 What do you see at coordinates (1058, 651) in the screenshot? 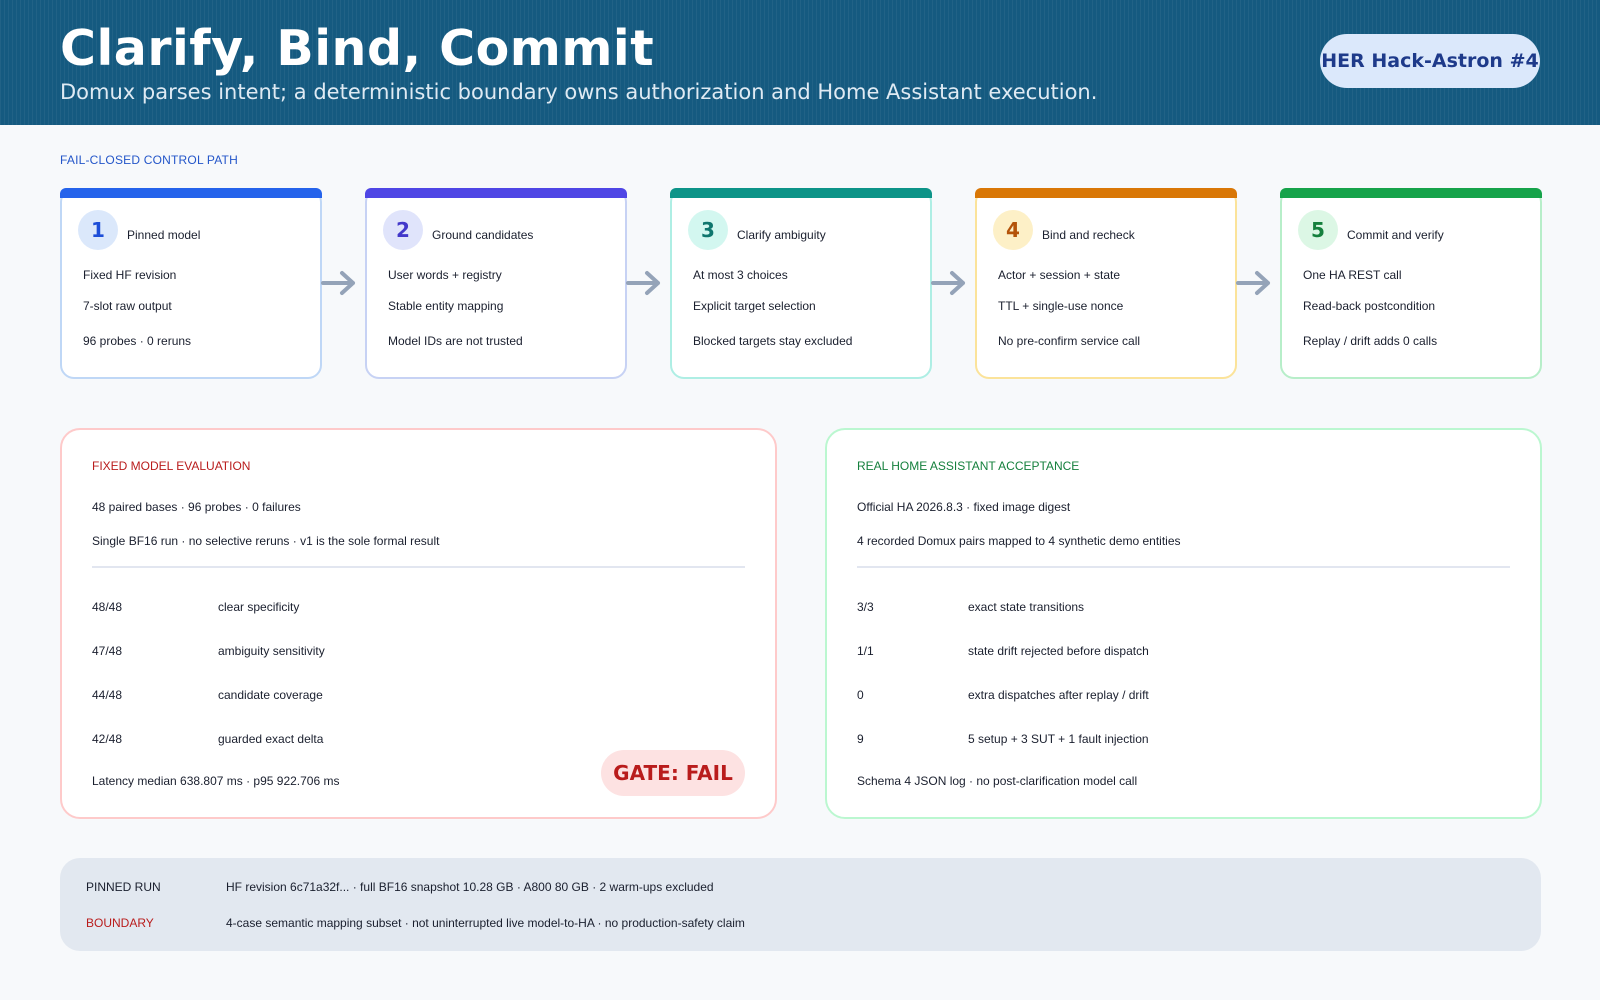
I see `metric-description: state drift rejected before dispatch` at bounding box center [1058, 651].